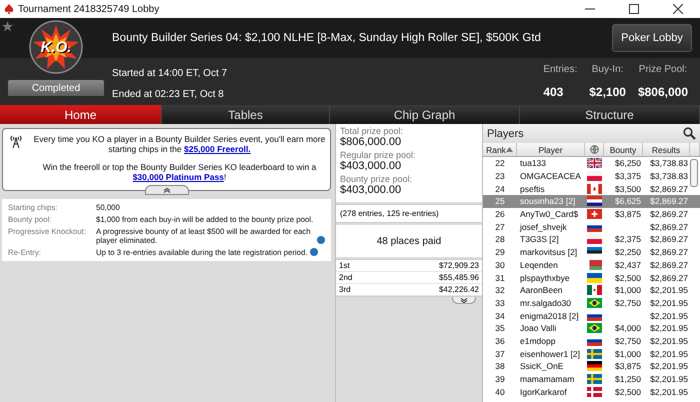 This screenshot has height=402, width=700. I want to click on bounty-cell-text: $3,500, so click(628, 189).